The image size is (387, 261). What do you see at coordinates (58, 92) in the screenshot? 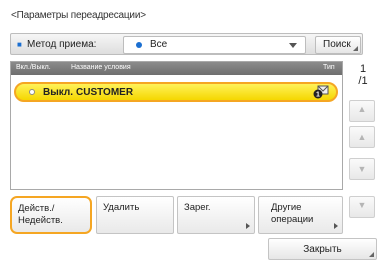
I see `row-status: Выкл.` at bounding box center [58, 92].